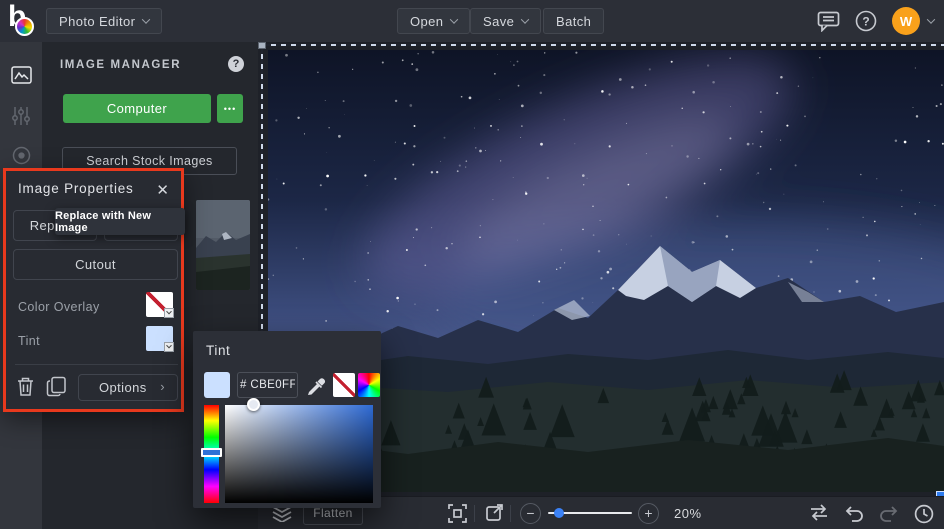 The height and width of the screenshot is (529, 944). I want to click on batch-button: Batch, so click(574, 21).